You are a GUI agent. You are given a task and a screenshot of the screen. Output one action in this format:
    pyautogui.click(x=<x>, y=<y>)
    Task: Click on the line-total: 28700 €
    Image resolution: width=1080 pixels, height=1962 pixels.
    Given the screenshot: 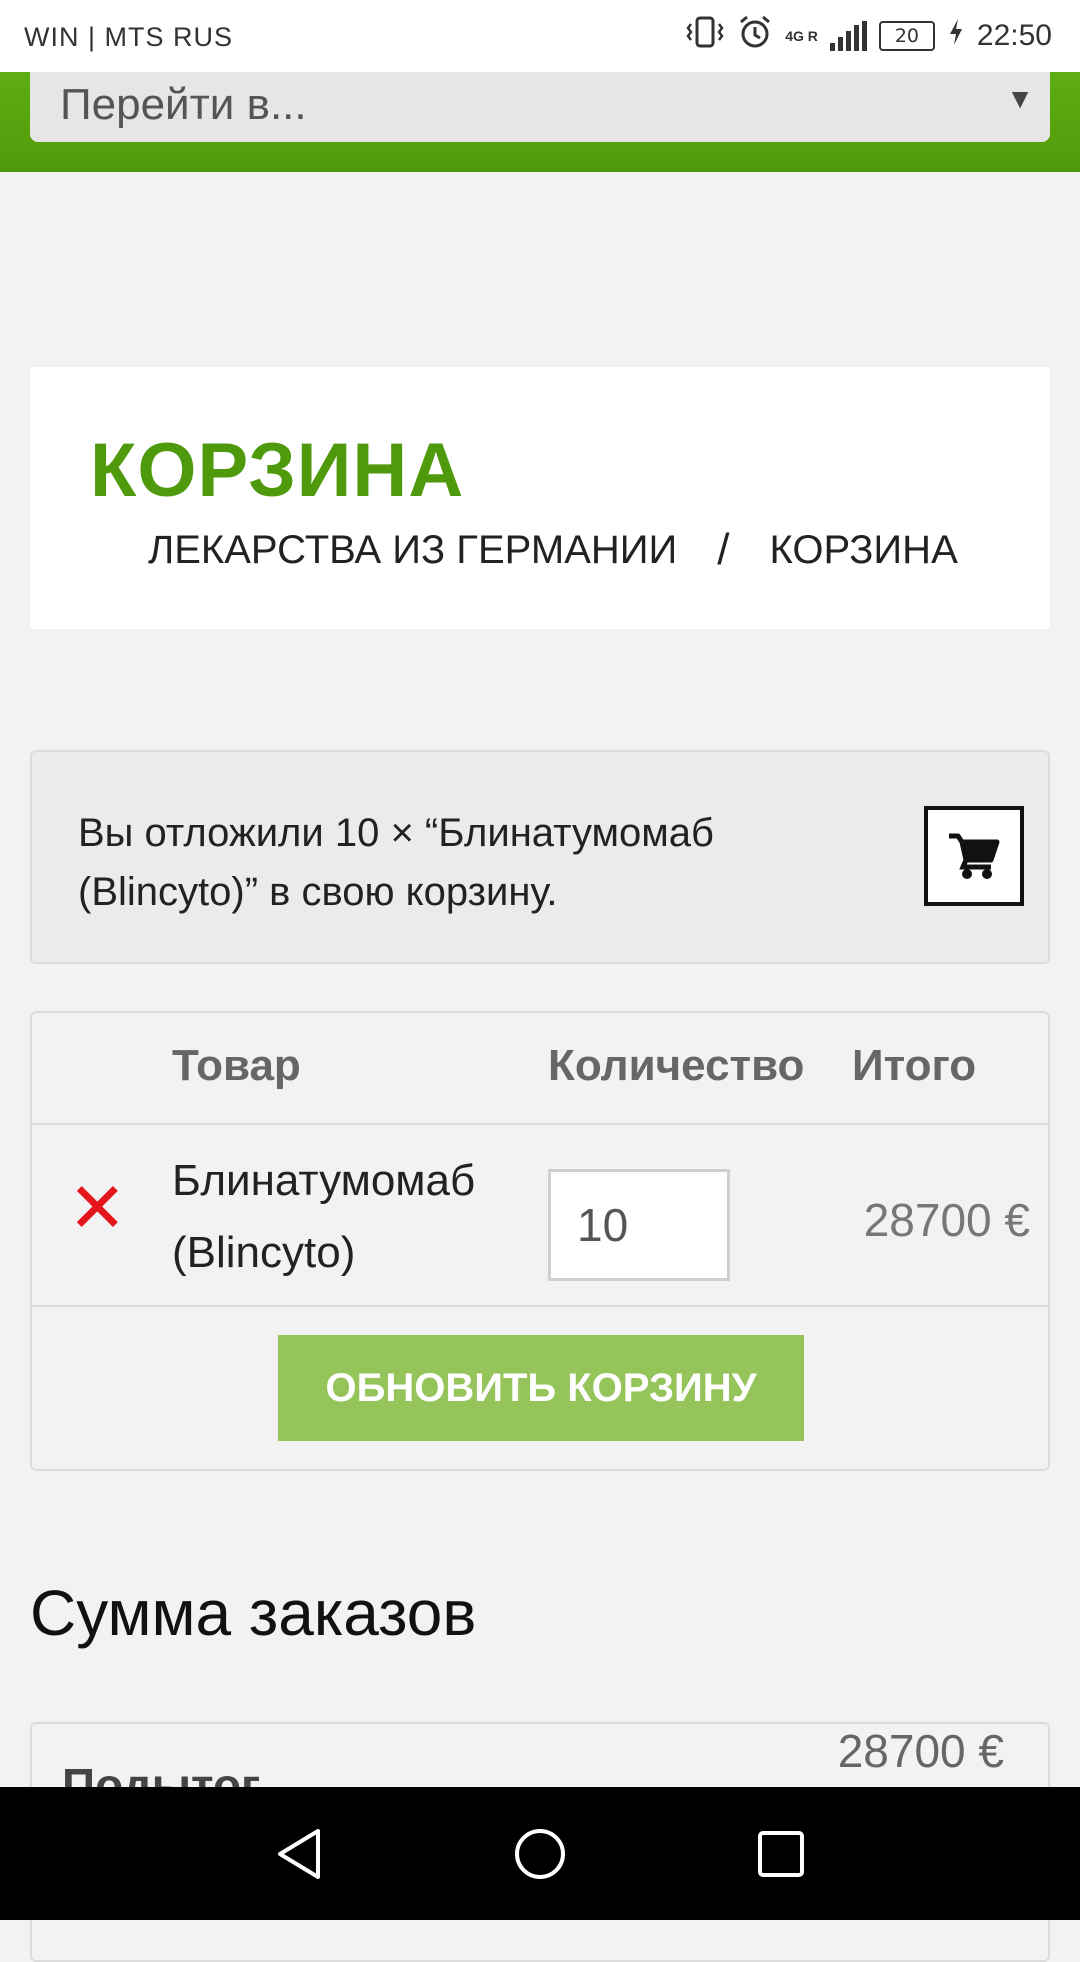 What is the action you would take?
    pyautogui.click(x=946, y=1220)
    